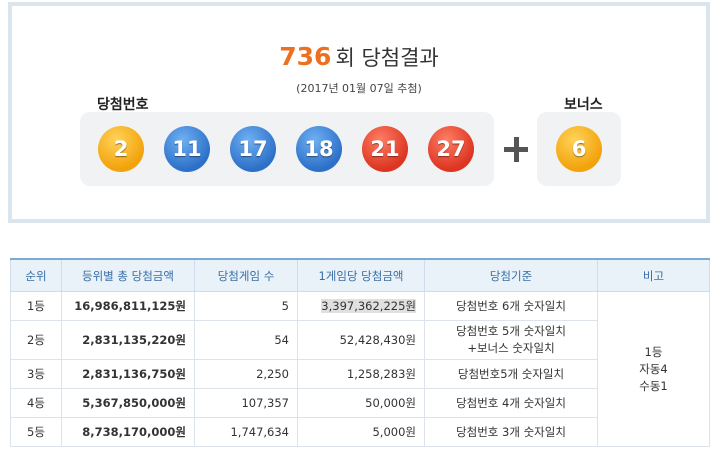 The height and width of the screenshot is (449, 720). Describe the element at coordinates (246, 340) in the screenshot. I see `winner-count-cell: 54` at that location.